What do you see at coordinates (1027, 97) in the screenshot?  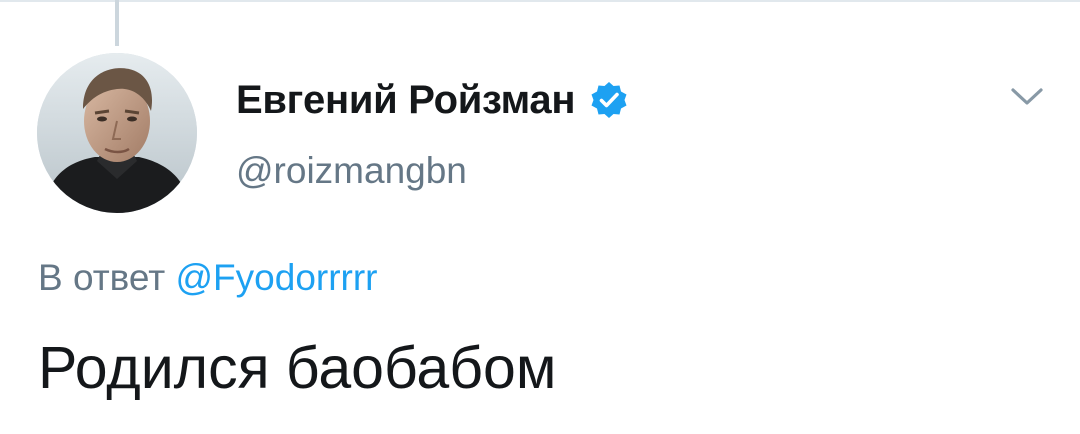 I see `chevron-down-icon` at bounding box center [1027, 97].